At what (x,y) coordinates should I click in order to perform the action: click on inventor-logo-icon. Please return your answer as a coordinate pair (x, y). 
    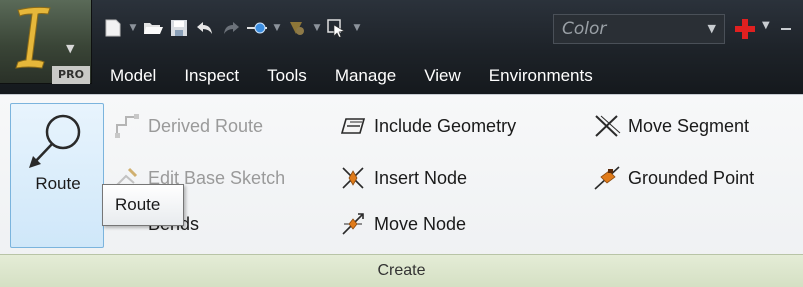
    Looking at the image, I should click on (33, 37).